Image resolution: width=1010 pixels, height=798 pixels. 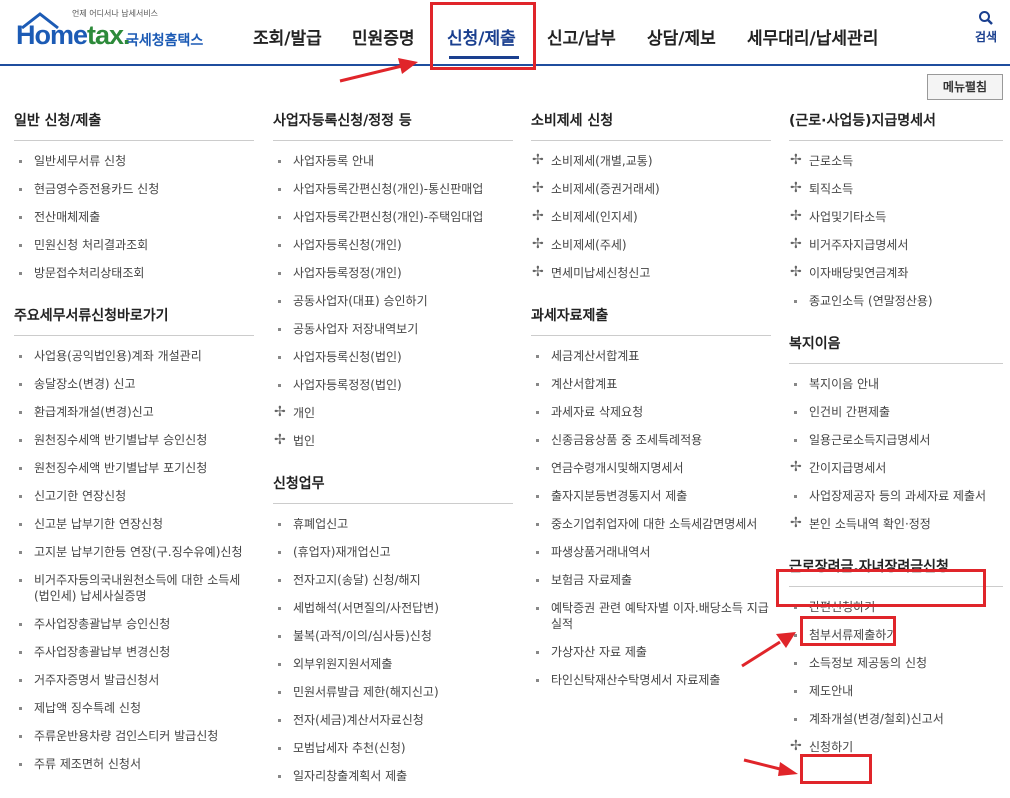 I want to click on hometax-logo: 언제 어디서나 납세서비스 Hometax. 국세청홈택스, so click(x=119, y=33).